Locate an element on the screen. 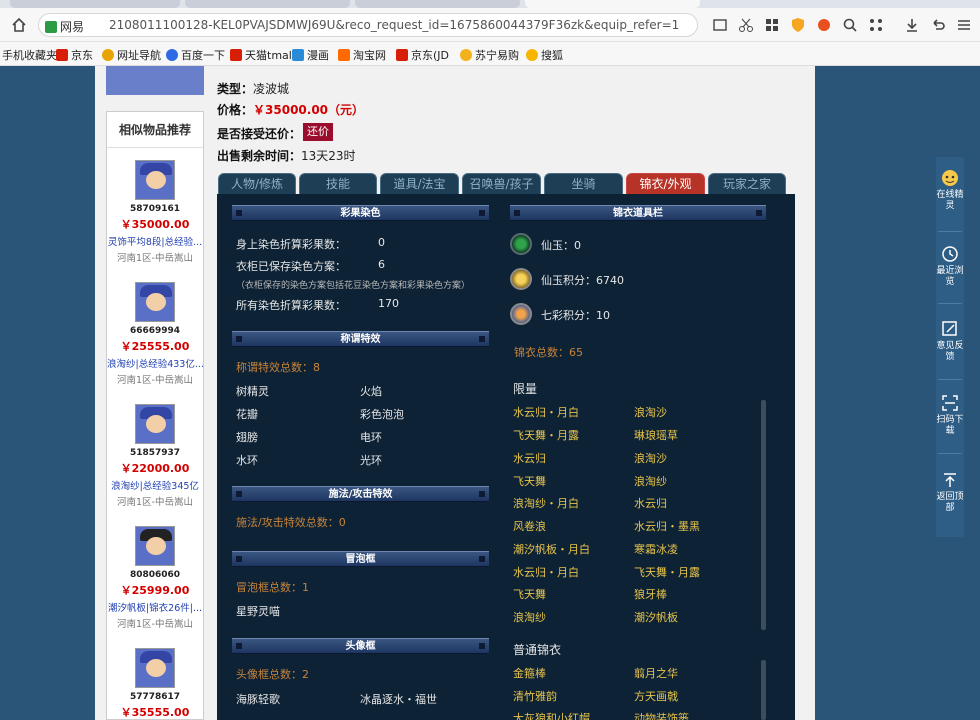 The image size is (980, 720). extension-icon is located at coordinates (824, 25).